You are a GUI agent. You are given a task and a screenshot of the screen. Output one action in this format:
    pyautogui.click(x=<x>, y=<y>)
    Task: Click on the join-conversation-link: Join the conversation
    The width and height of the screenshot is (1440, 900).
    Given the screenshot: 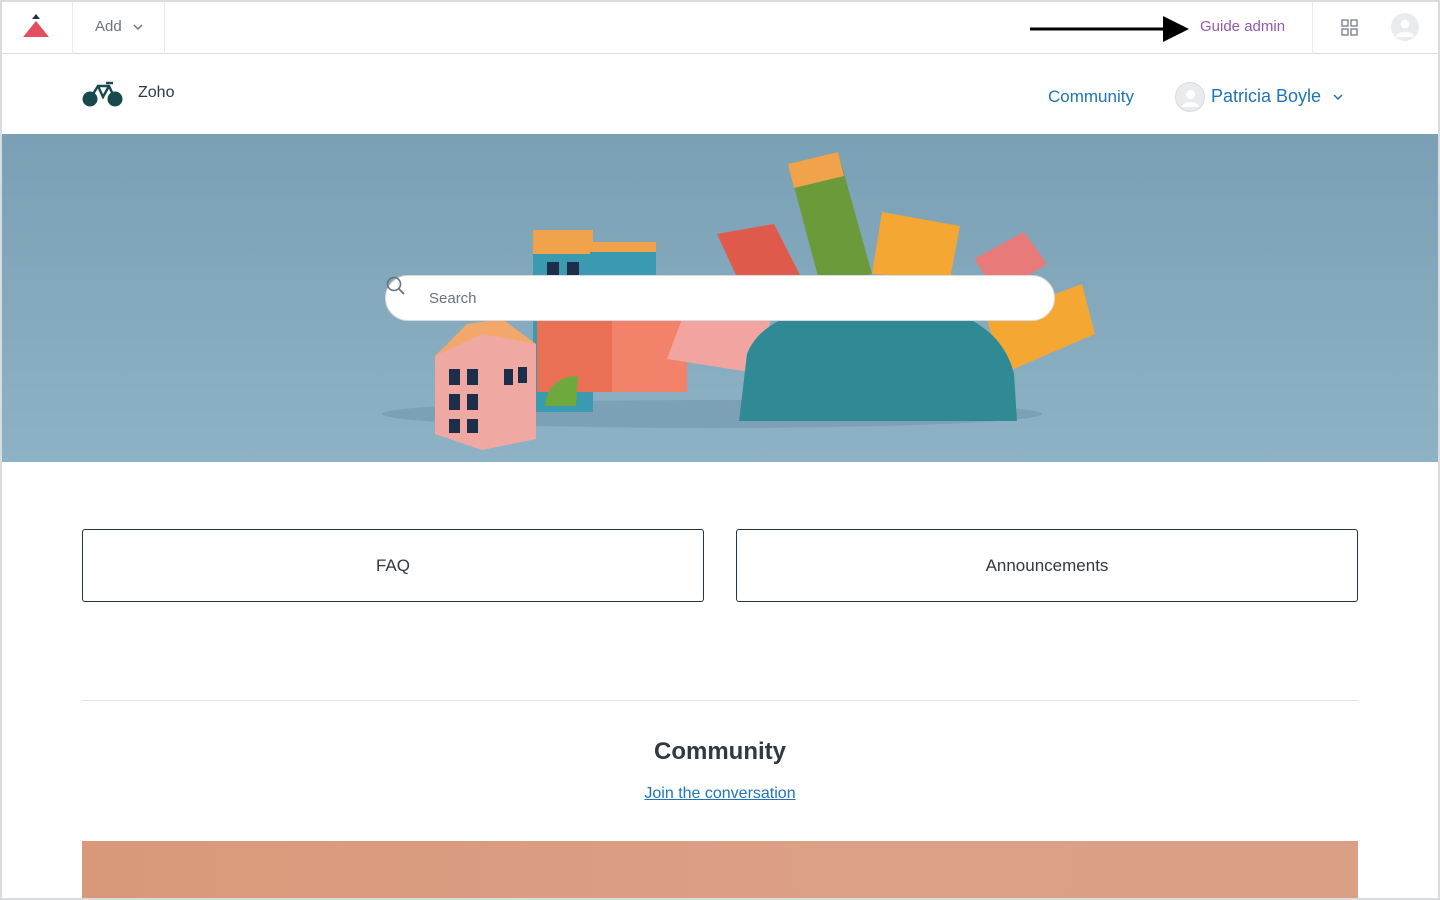 What is the action you would take?
    pyautogui.click(x=719, y=793)
    